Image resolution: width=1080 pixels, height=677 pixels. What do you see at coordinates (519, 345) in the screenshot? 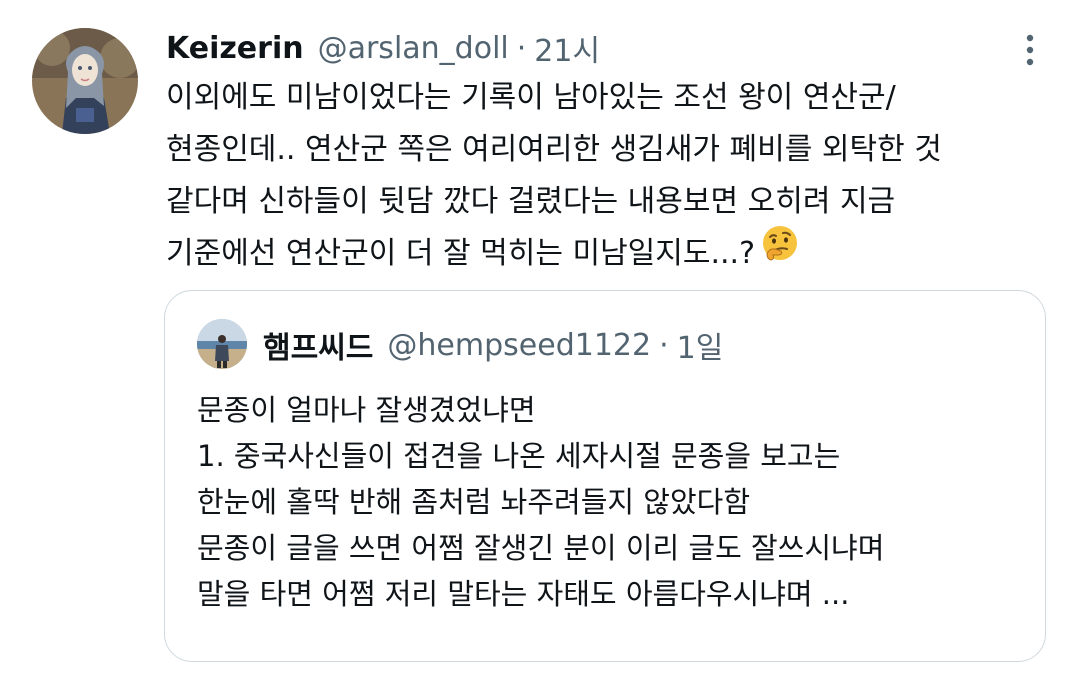
I see `quoted-user-handle: @hempseed1122` at bounding box center [519, 345].